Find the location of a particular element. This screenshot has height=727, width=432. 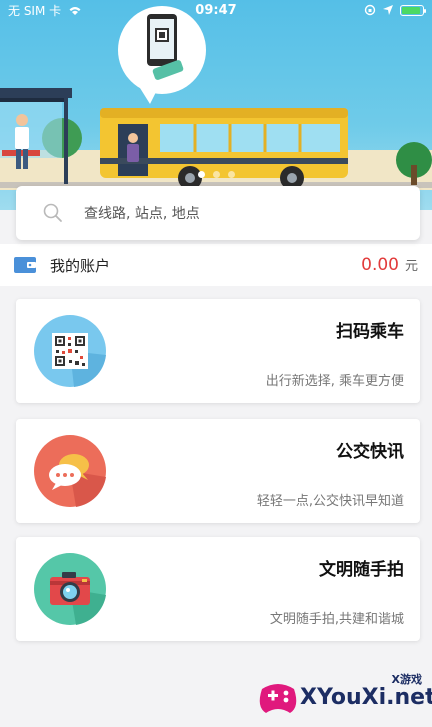

wifi-icon is located at coordinates (75, 11).